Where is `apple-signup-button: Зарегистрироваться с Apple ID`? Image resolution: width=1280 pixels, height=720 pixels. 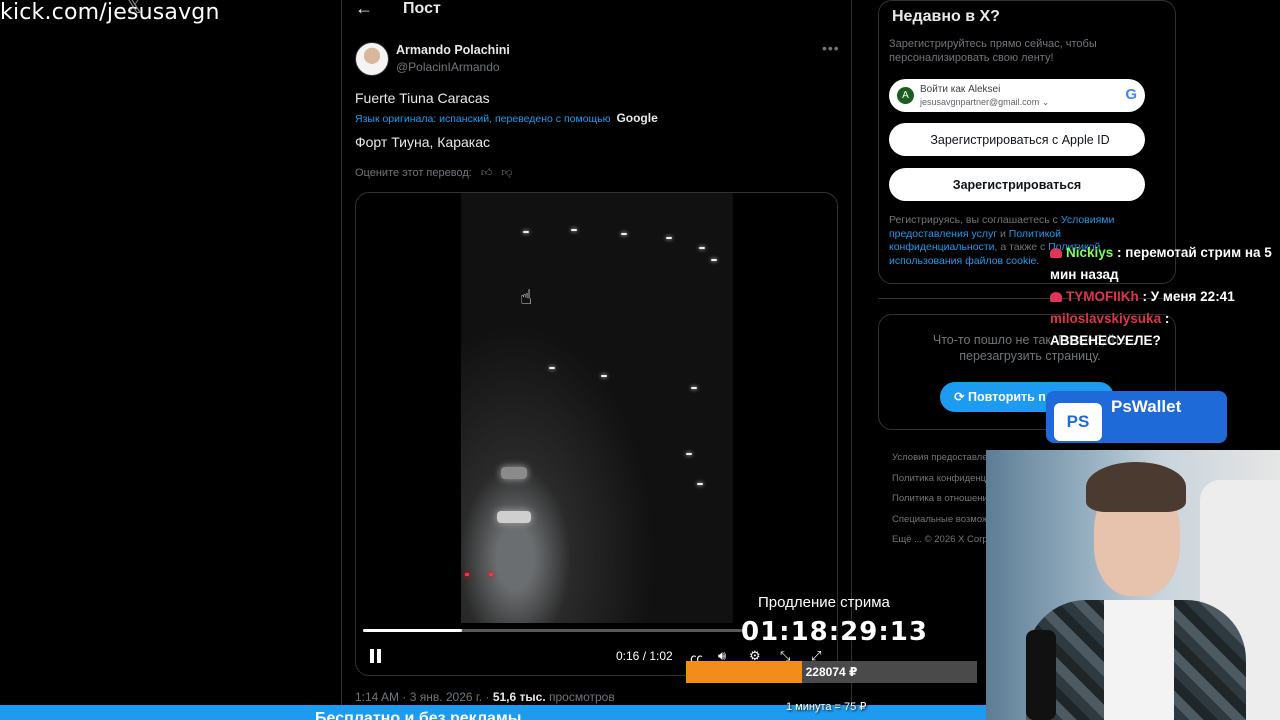 apple-signup-button: Зарегистрироваться с Apple ID is located at coordinates (1017, 139).